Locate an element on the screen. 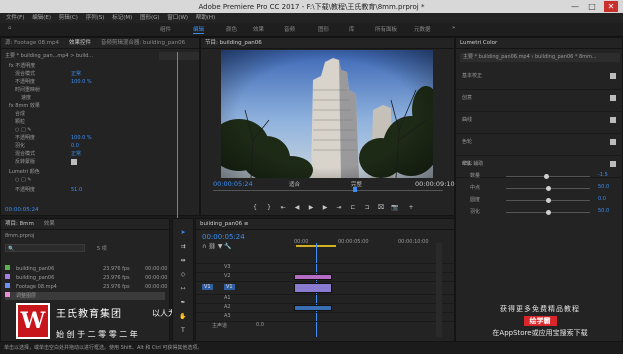  prop-row: Lumetri 颜色 is located at coordinates (79, 172).